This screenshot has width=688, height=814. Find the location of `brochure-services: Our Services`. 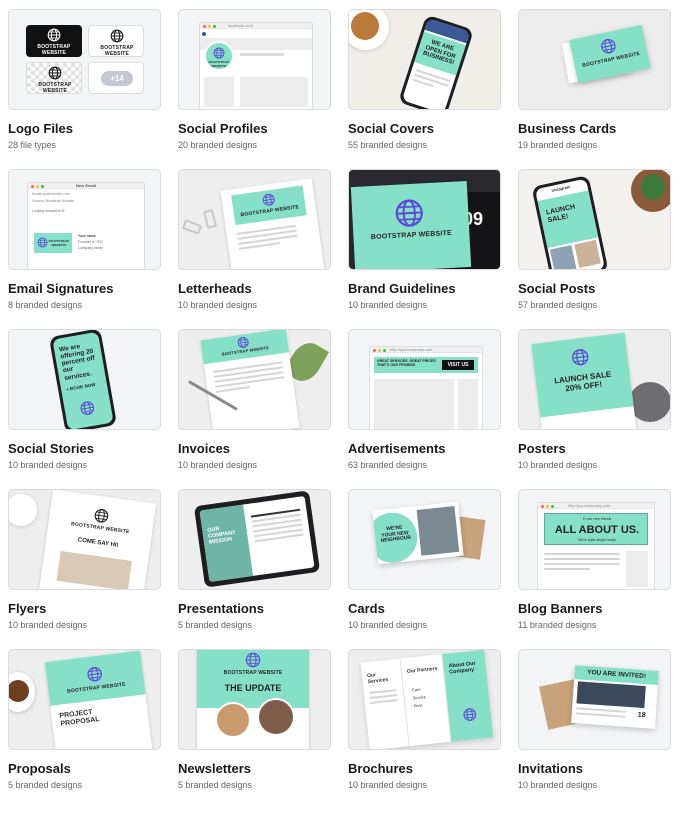

brochure-services: Our Services is located at coordinates (377, 678).